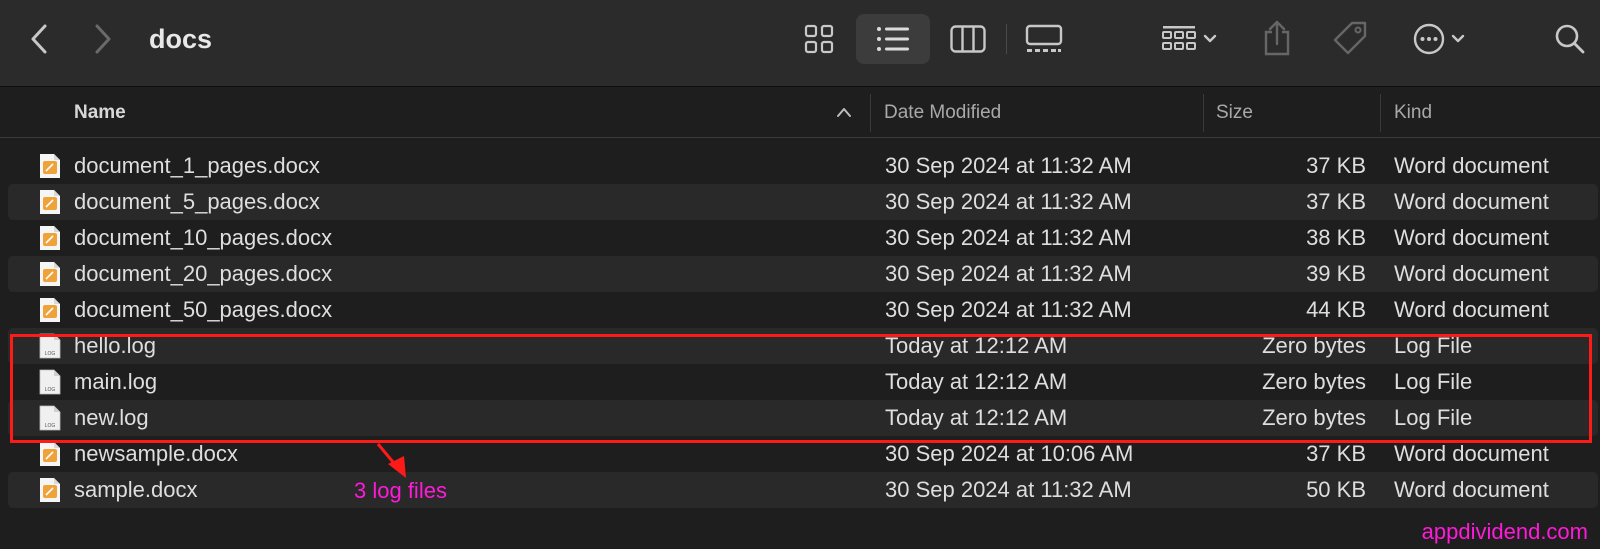  Describe the element at coordinates (391, 460) in the screenshot. I see `annotation-arrow-icon` at that location.